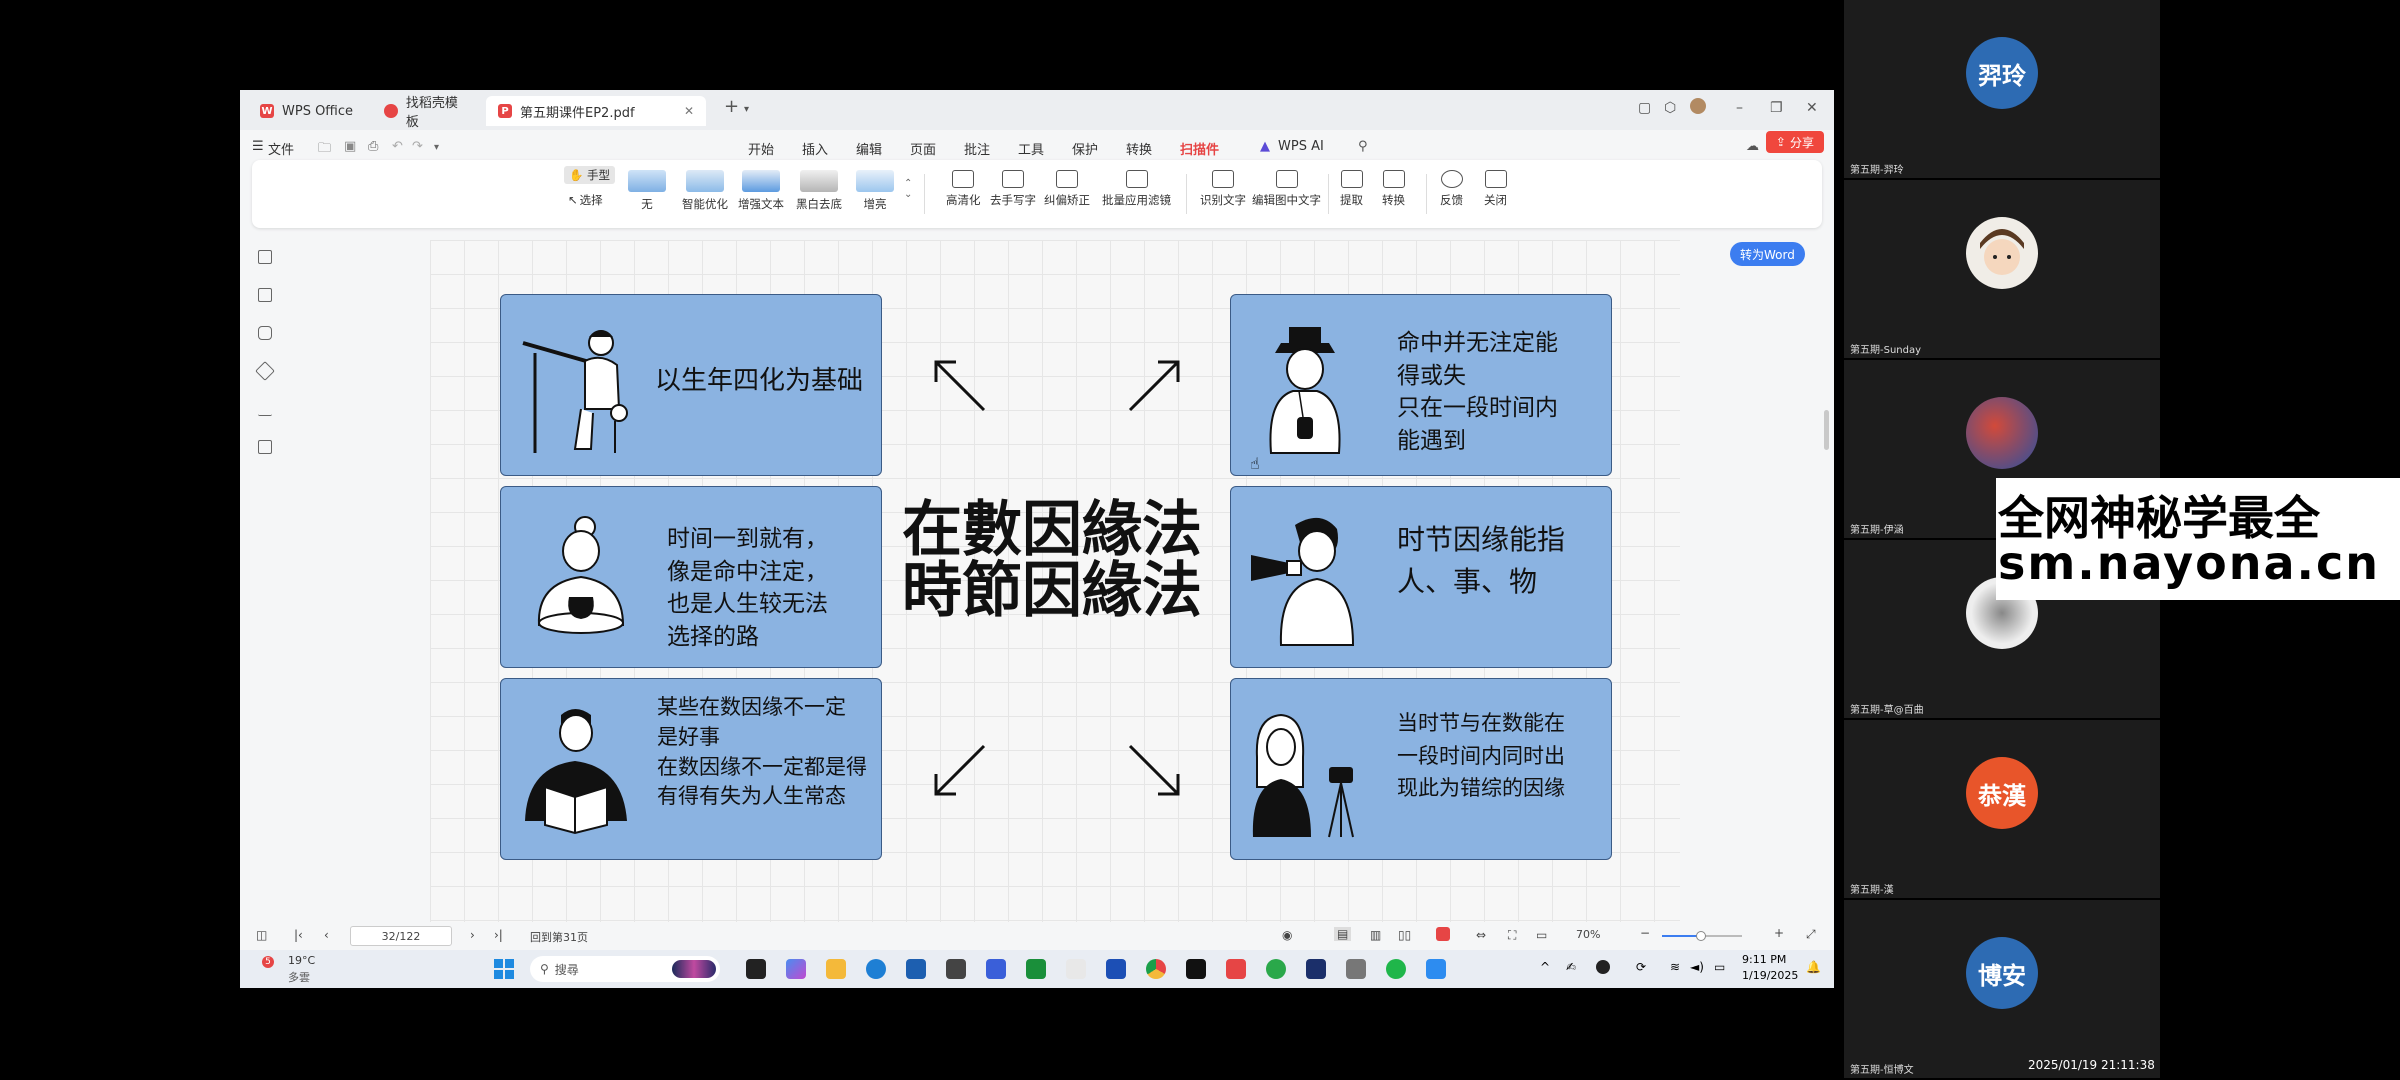  I want to click on filter-smart-optimize: 智能优化, so click(705, 191).